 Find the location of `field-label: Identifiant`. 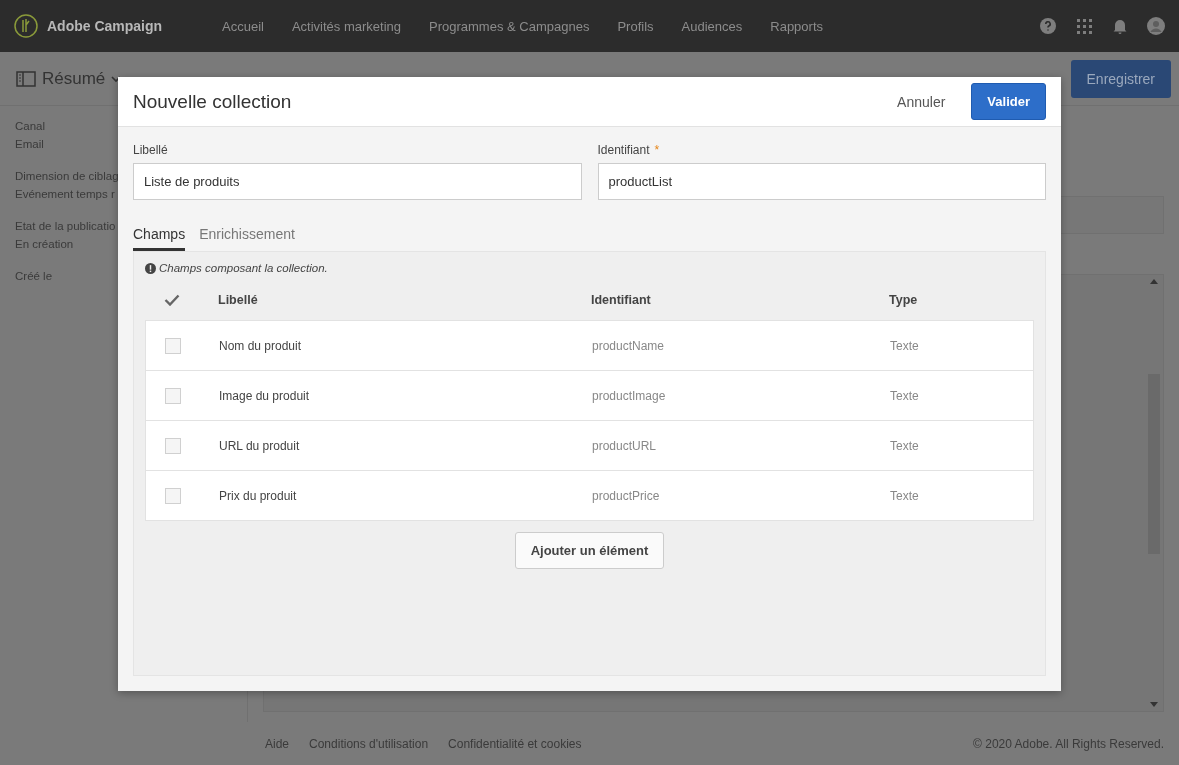

field-label: Identifiant is located at coordinates (623, 150).